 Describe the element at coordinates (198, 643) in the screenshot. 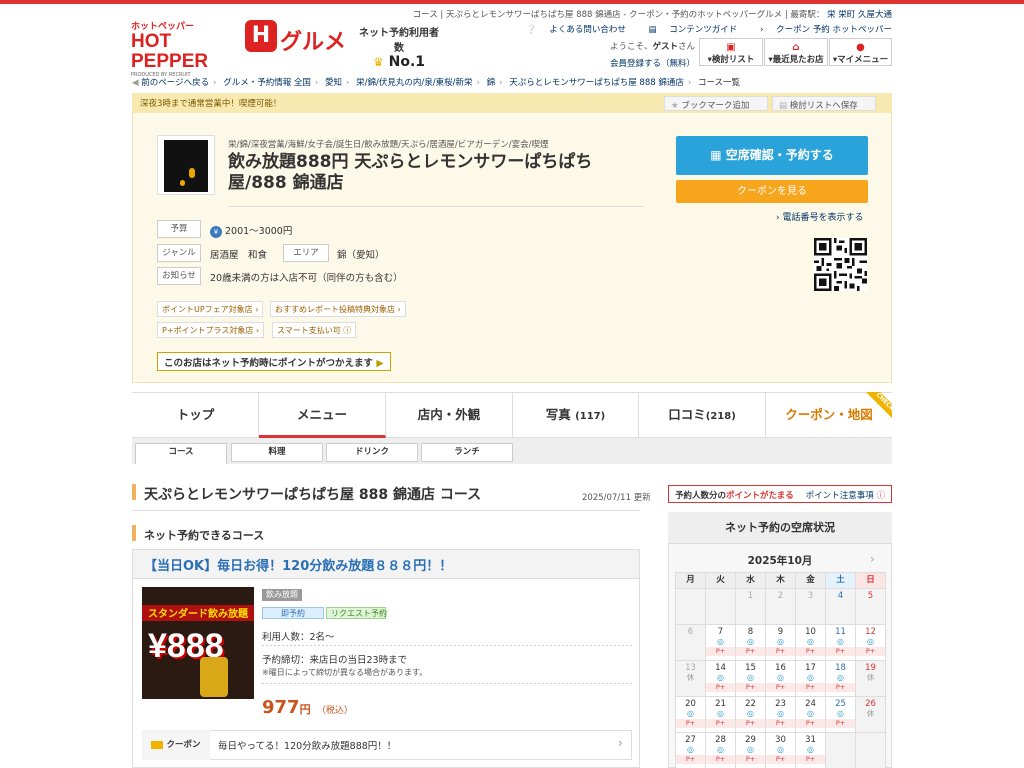

I see `course-image: スタンダード飲み放題 ¥888` at that location.